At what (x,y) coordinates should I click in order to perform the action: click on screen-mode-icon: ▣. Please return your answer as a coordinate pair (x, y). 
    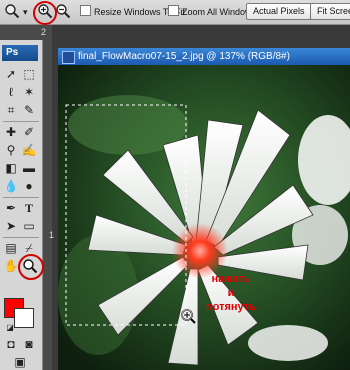
    Looking at the image, I should click on (20, 362).